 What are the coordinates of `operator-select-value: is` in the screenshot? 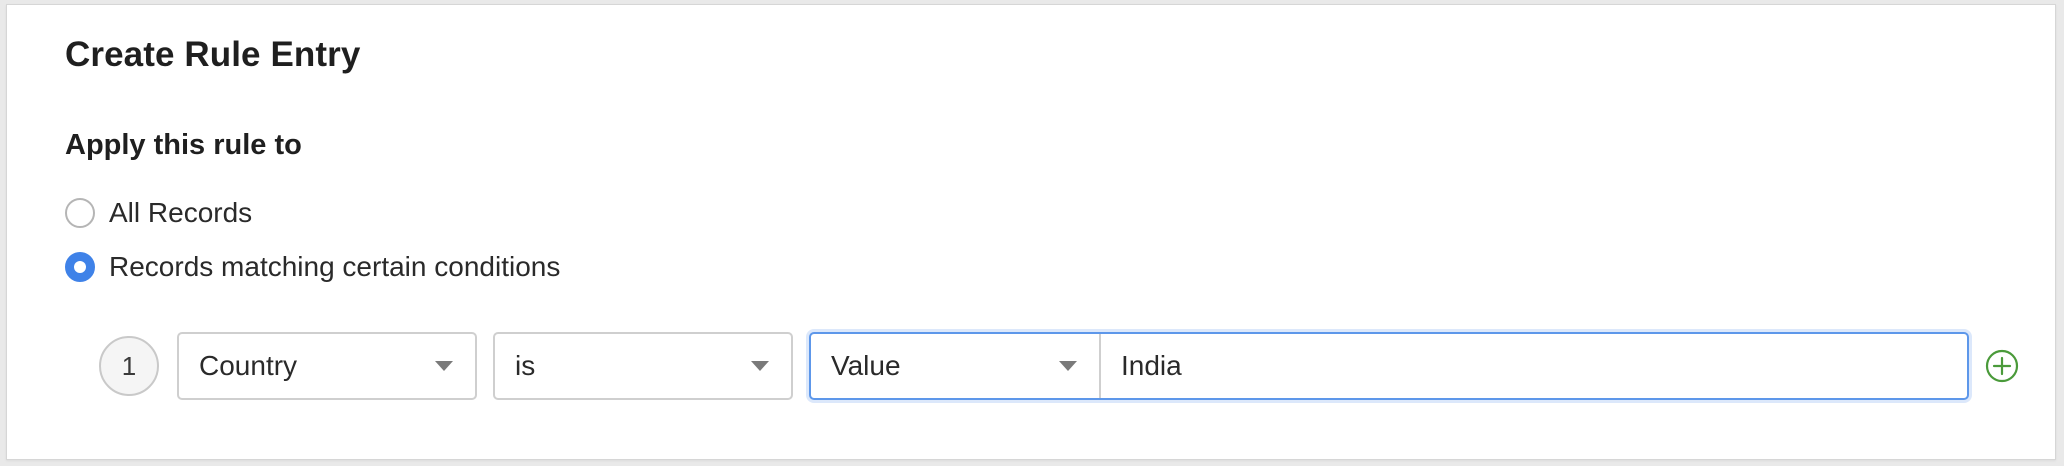 It's located at (525, 365).